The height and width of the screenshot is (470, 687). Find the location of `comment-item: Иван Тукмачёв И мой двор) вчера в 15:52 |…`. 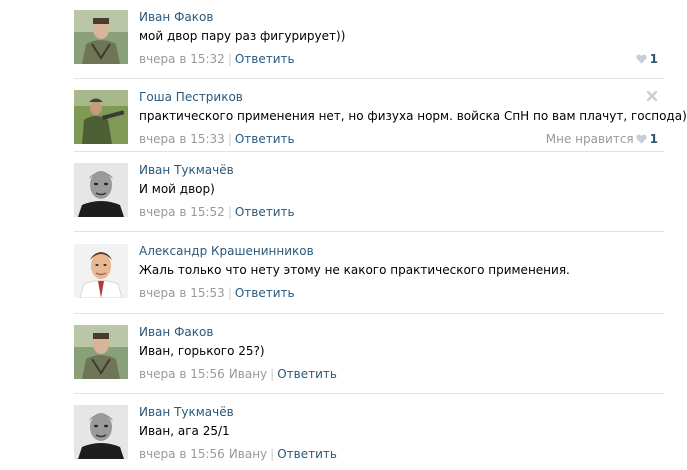

comment-item: Иван Тукмачёв И мой двор) вчера в 15:52 |… is located at coordinates (332, 198).